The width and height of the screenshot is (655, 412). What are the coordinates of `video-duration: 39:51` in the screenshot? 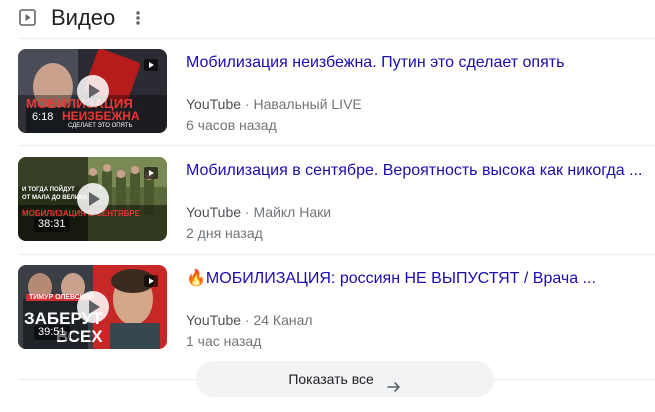 It's located at (52, 332).